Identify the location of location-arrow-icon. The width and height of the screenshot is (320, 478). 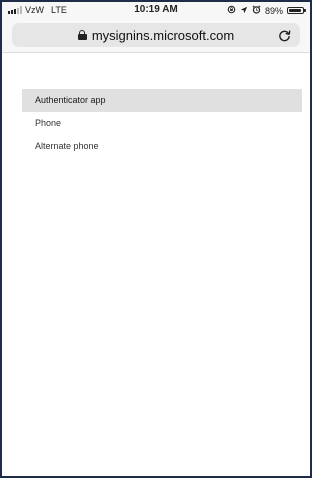
(244, 11).